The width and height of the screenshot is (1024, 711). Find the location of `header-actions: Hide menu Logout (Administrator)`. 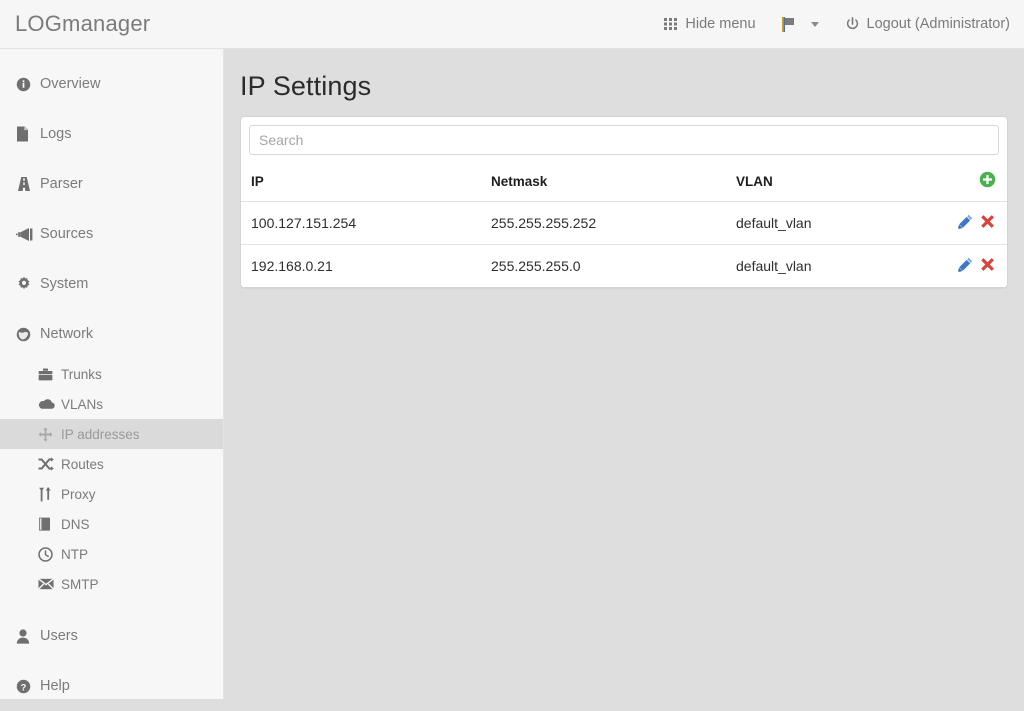

header-actions: Hide menu Logout (Administrator) is located at coordinates (844, 24).